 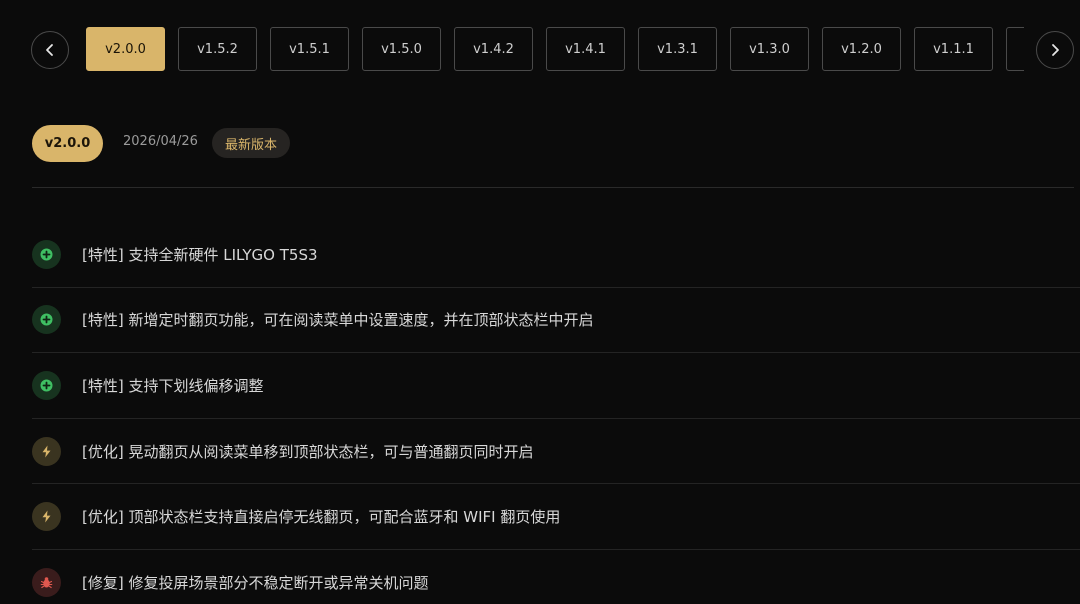 What do you see at coordinates (556, 577) in the screenshot?
I see `changelog-item: [修复] 修复投屏场景部分不稳定断开或异常关机问题` at bounding box center [556, 577].